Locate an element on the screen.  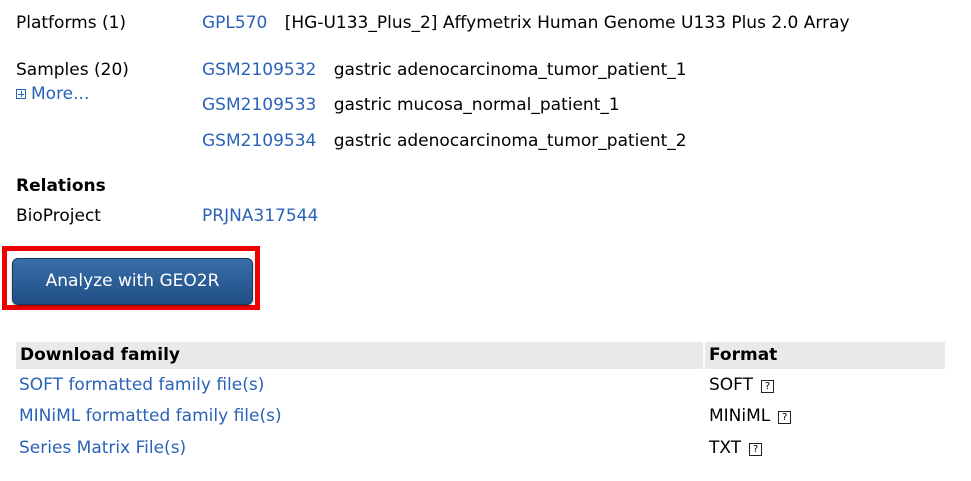
plus-box-icon is located at coordinates (21, 94).